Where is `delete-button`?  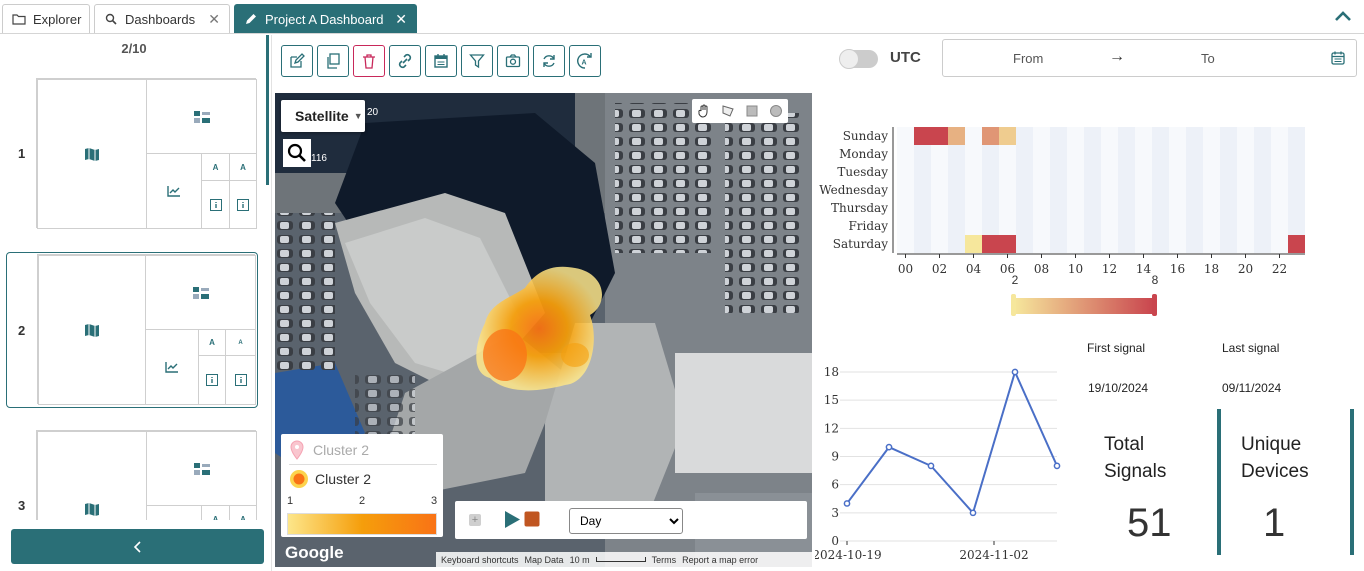
delete-button is located at coordinates (369, 61).